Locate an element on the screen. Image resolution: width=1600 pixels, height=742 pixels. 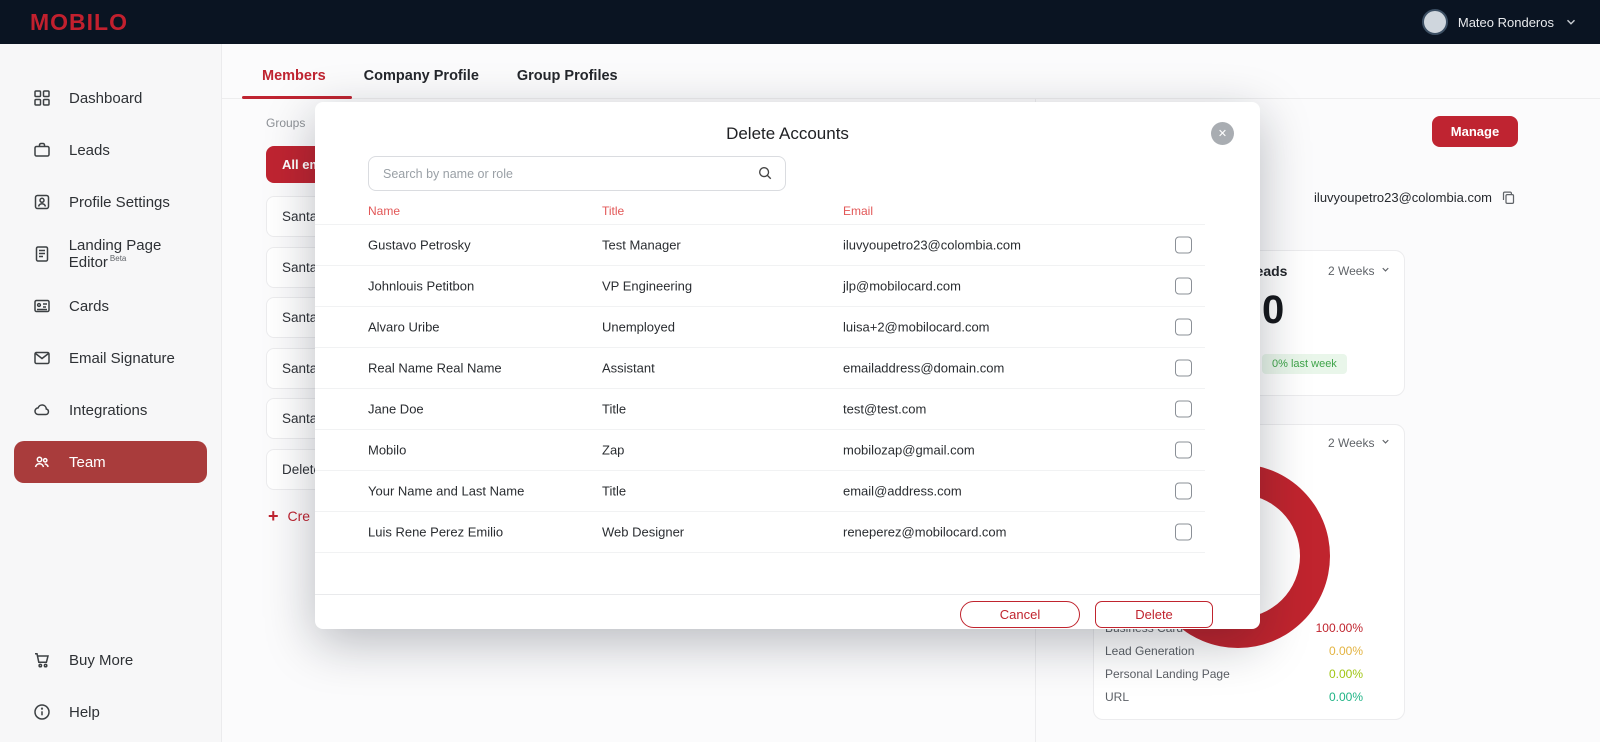
sidebar-item-landing-page-editor: Landing Page Editor Beta is located at coordinates (110, 254).